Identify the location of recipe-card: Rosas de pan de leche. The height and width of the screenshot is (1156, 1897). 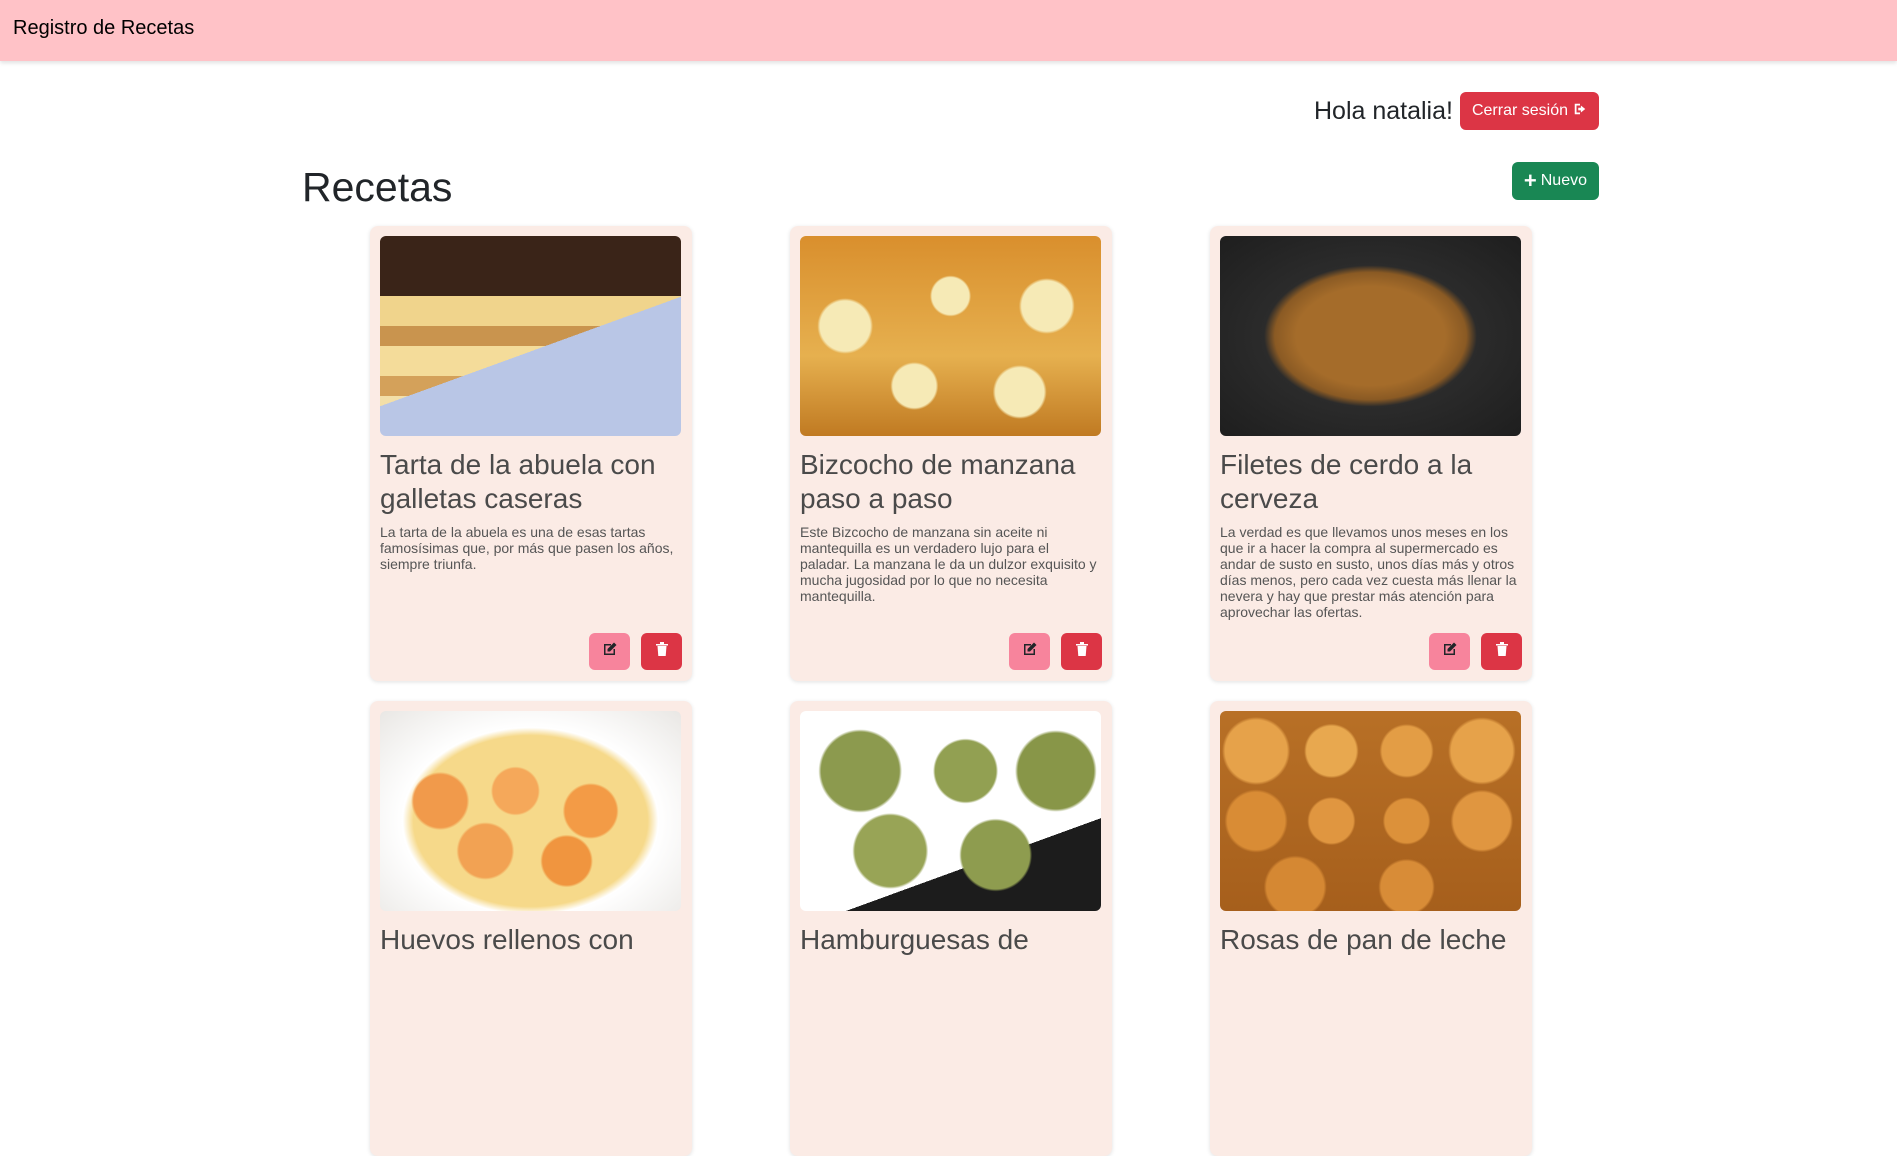
(1371, 928).